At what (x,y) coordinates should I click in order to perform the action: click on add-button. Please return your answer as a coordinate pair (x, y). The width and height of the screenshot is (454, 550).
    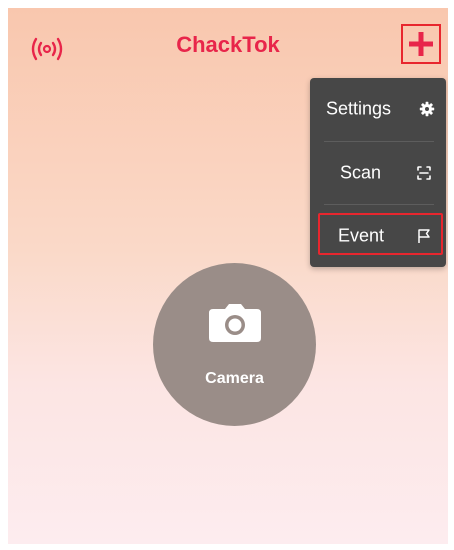
    Looking at the image, I should click on (421, 44).